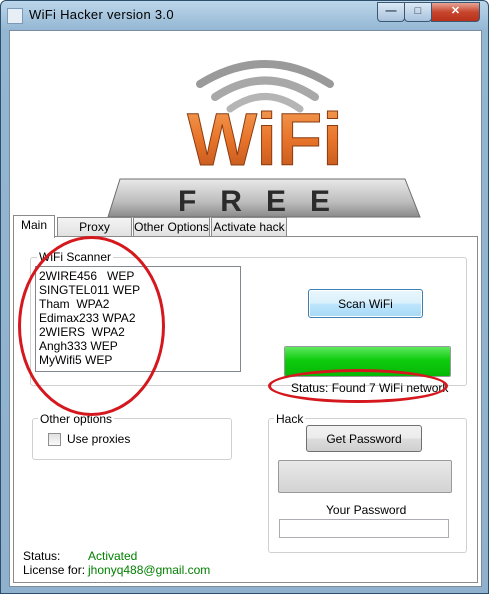 This screenshot has height=594, width=489. I want to click on logo-wifi-text: WiFi, so click(265, 139).